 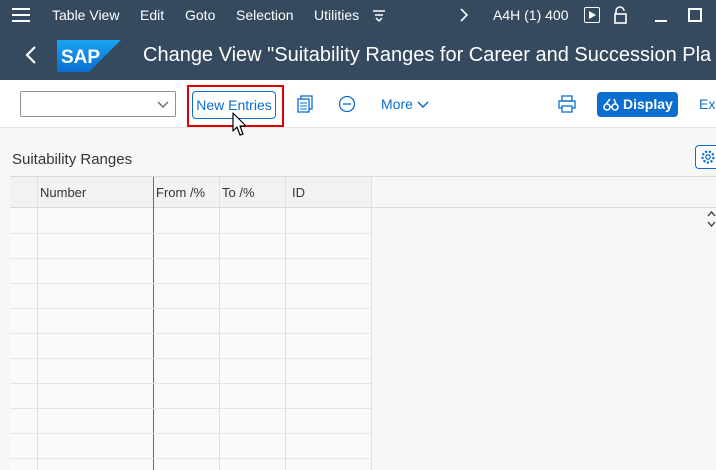 What do you see at coordinates (567, 104) in the screenshot?
I see `print-icon` at bounding box center [567, 104].